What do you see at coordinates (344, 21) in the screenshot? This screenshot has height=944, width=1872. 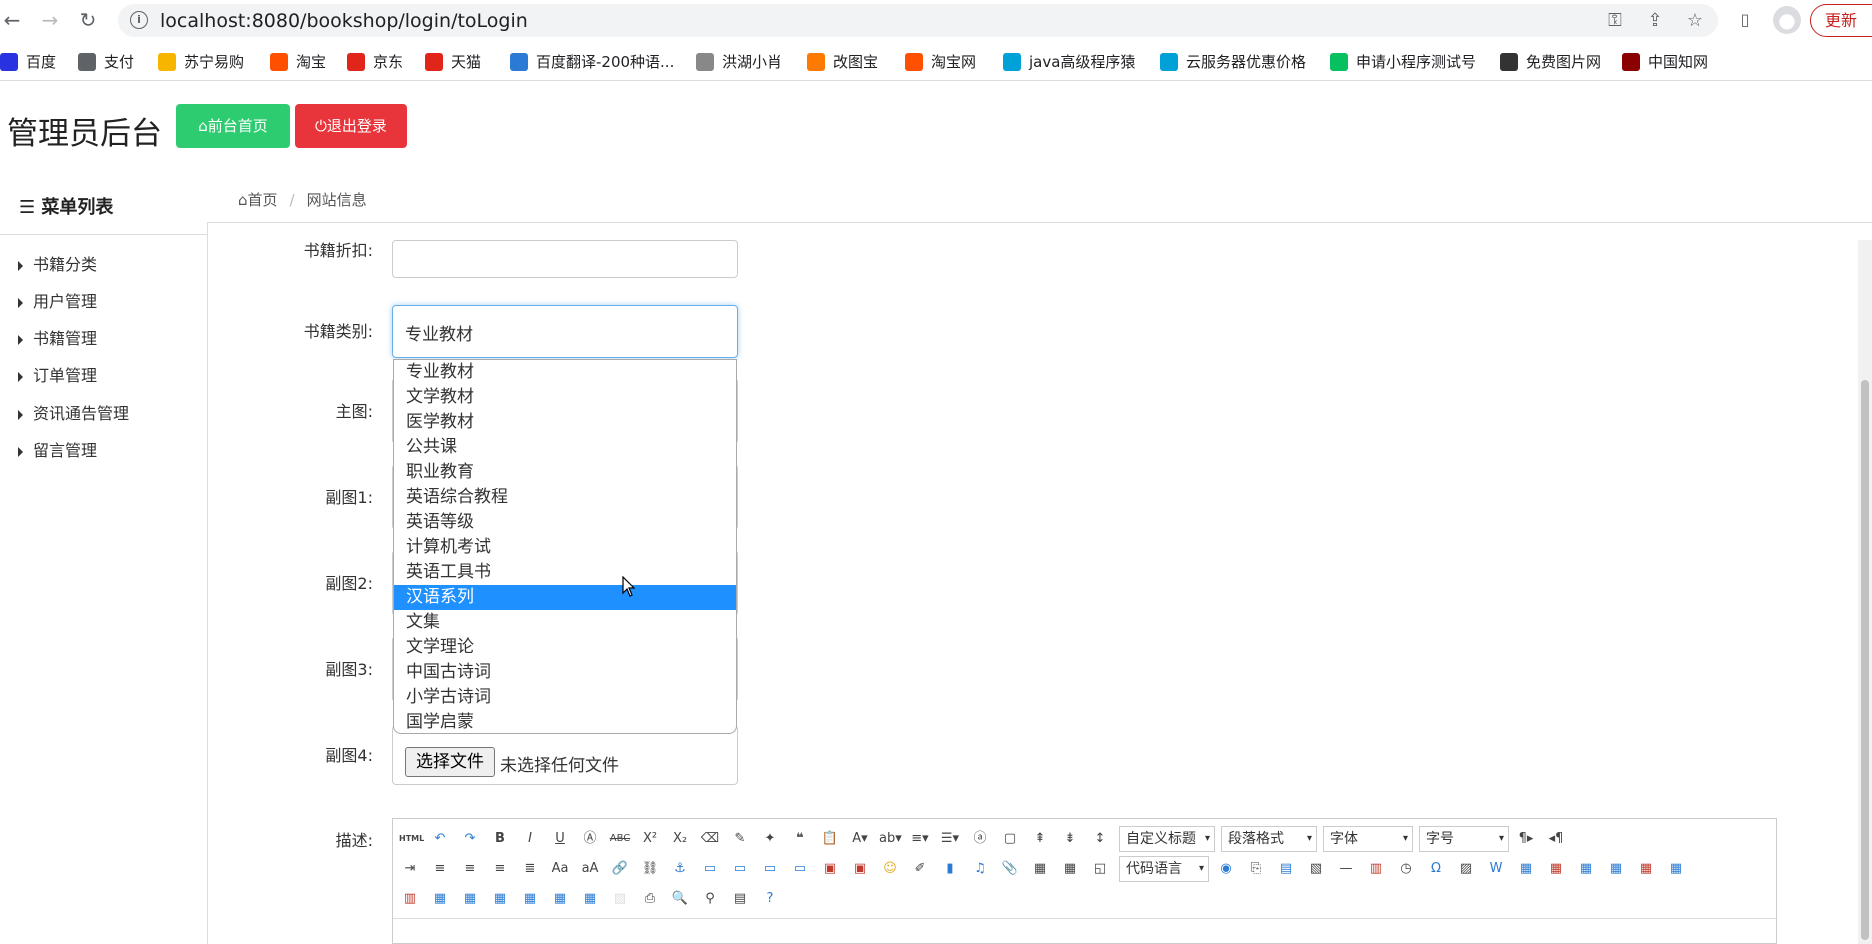 I see `url-text: localhost:8080/bookshop/login/toLogin` at bounding box center [344, 21].